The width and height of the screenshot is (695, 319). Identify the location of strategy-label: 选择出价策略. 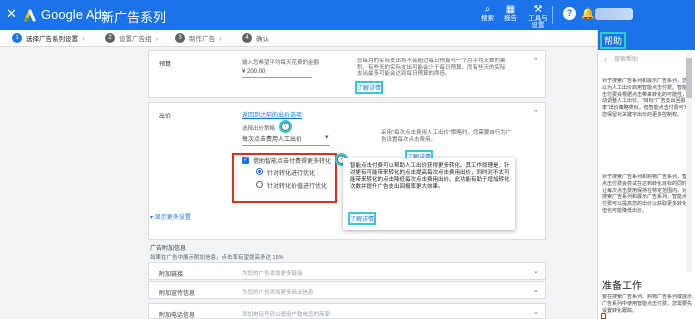
(259, 129).